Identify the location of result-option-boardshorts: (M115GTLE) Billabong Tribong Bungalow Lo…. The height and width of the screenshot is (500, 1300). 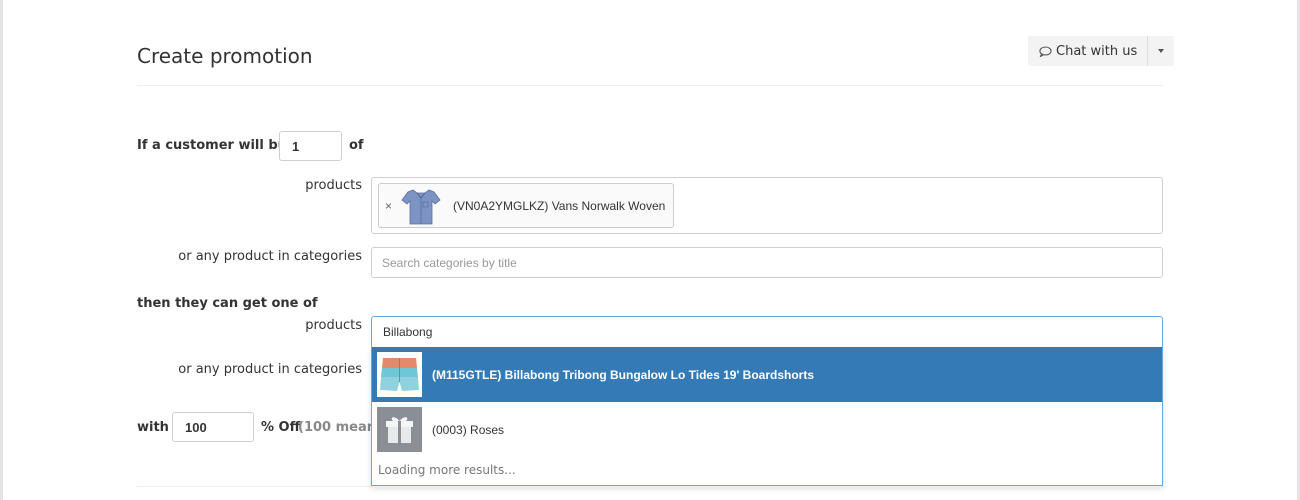
(767, 374).